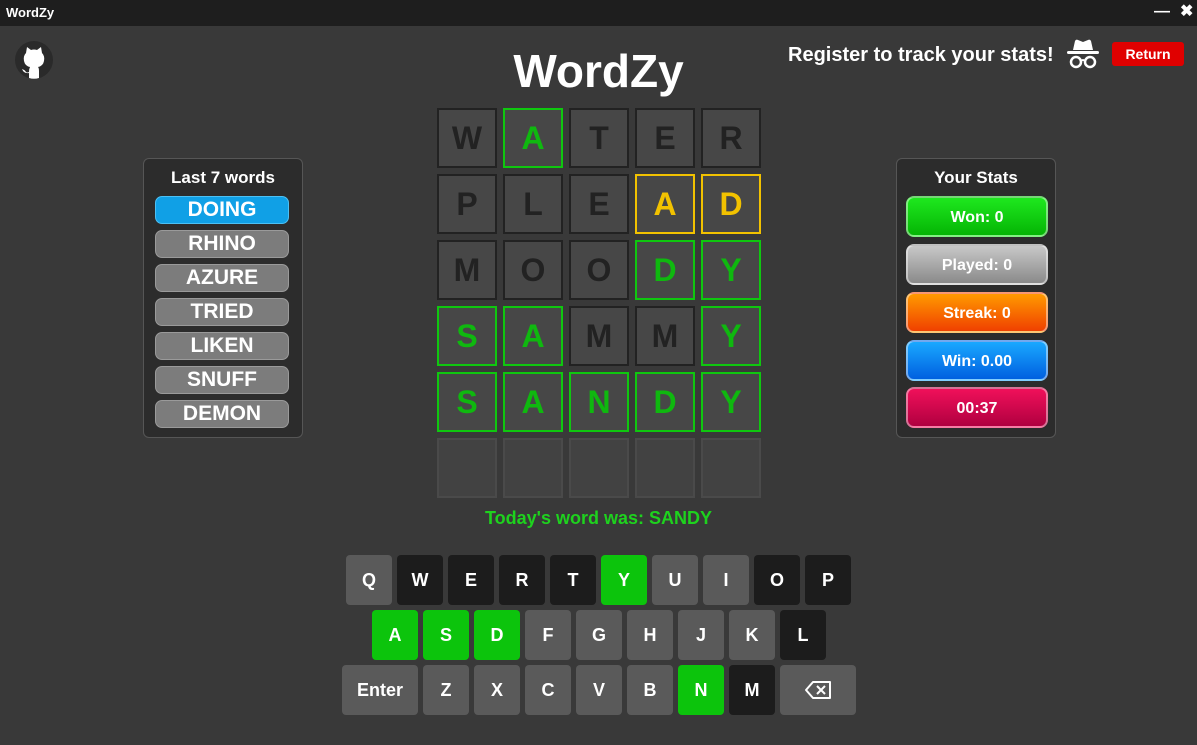 This screenshot has width=1197, height=745. What do you see at coordinates (1162, 12) in the screenshot?
I see `minimize-button: —` at bounding box center [1162, 12].